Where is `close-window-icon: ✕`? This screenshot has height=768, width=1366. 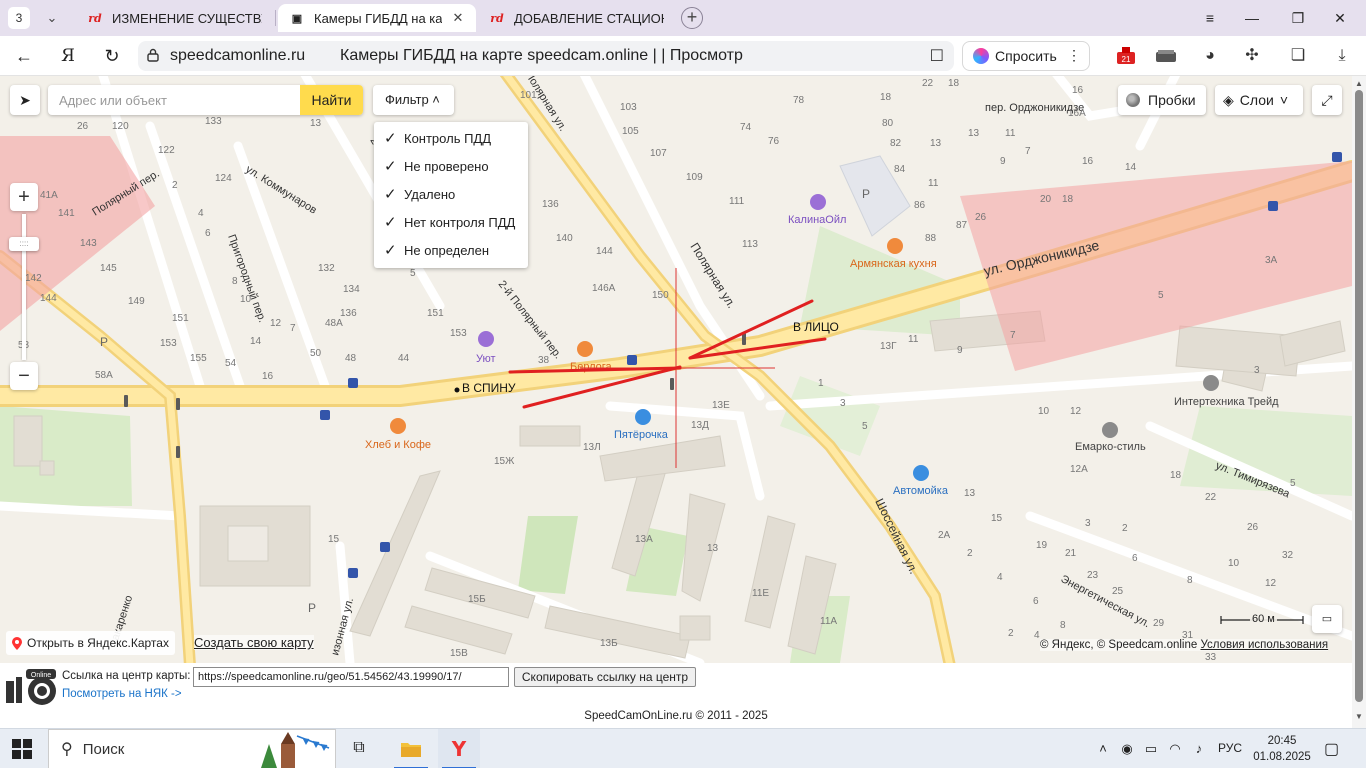
close-window-icon: ✕ is located at coordinates (1340, 18).